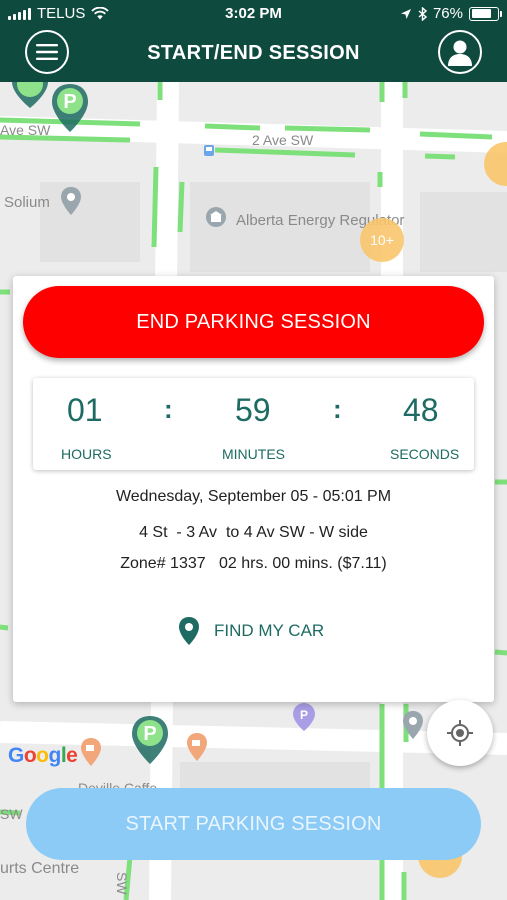 This screenshot has height=900, width=507. What do you see at coordinates (382, 240) in the screenshot?
I see `parking-cluster: 10+` at bounding box center [382, 240].